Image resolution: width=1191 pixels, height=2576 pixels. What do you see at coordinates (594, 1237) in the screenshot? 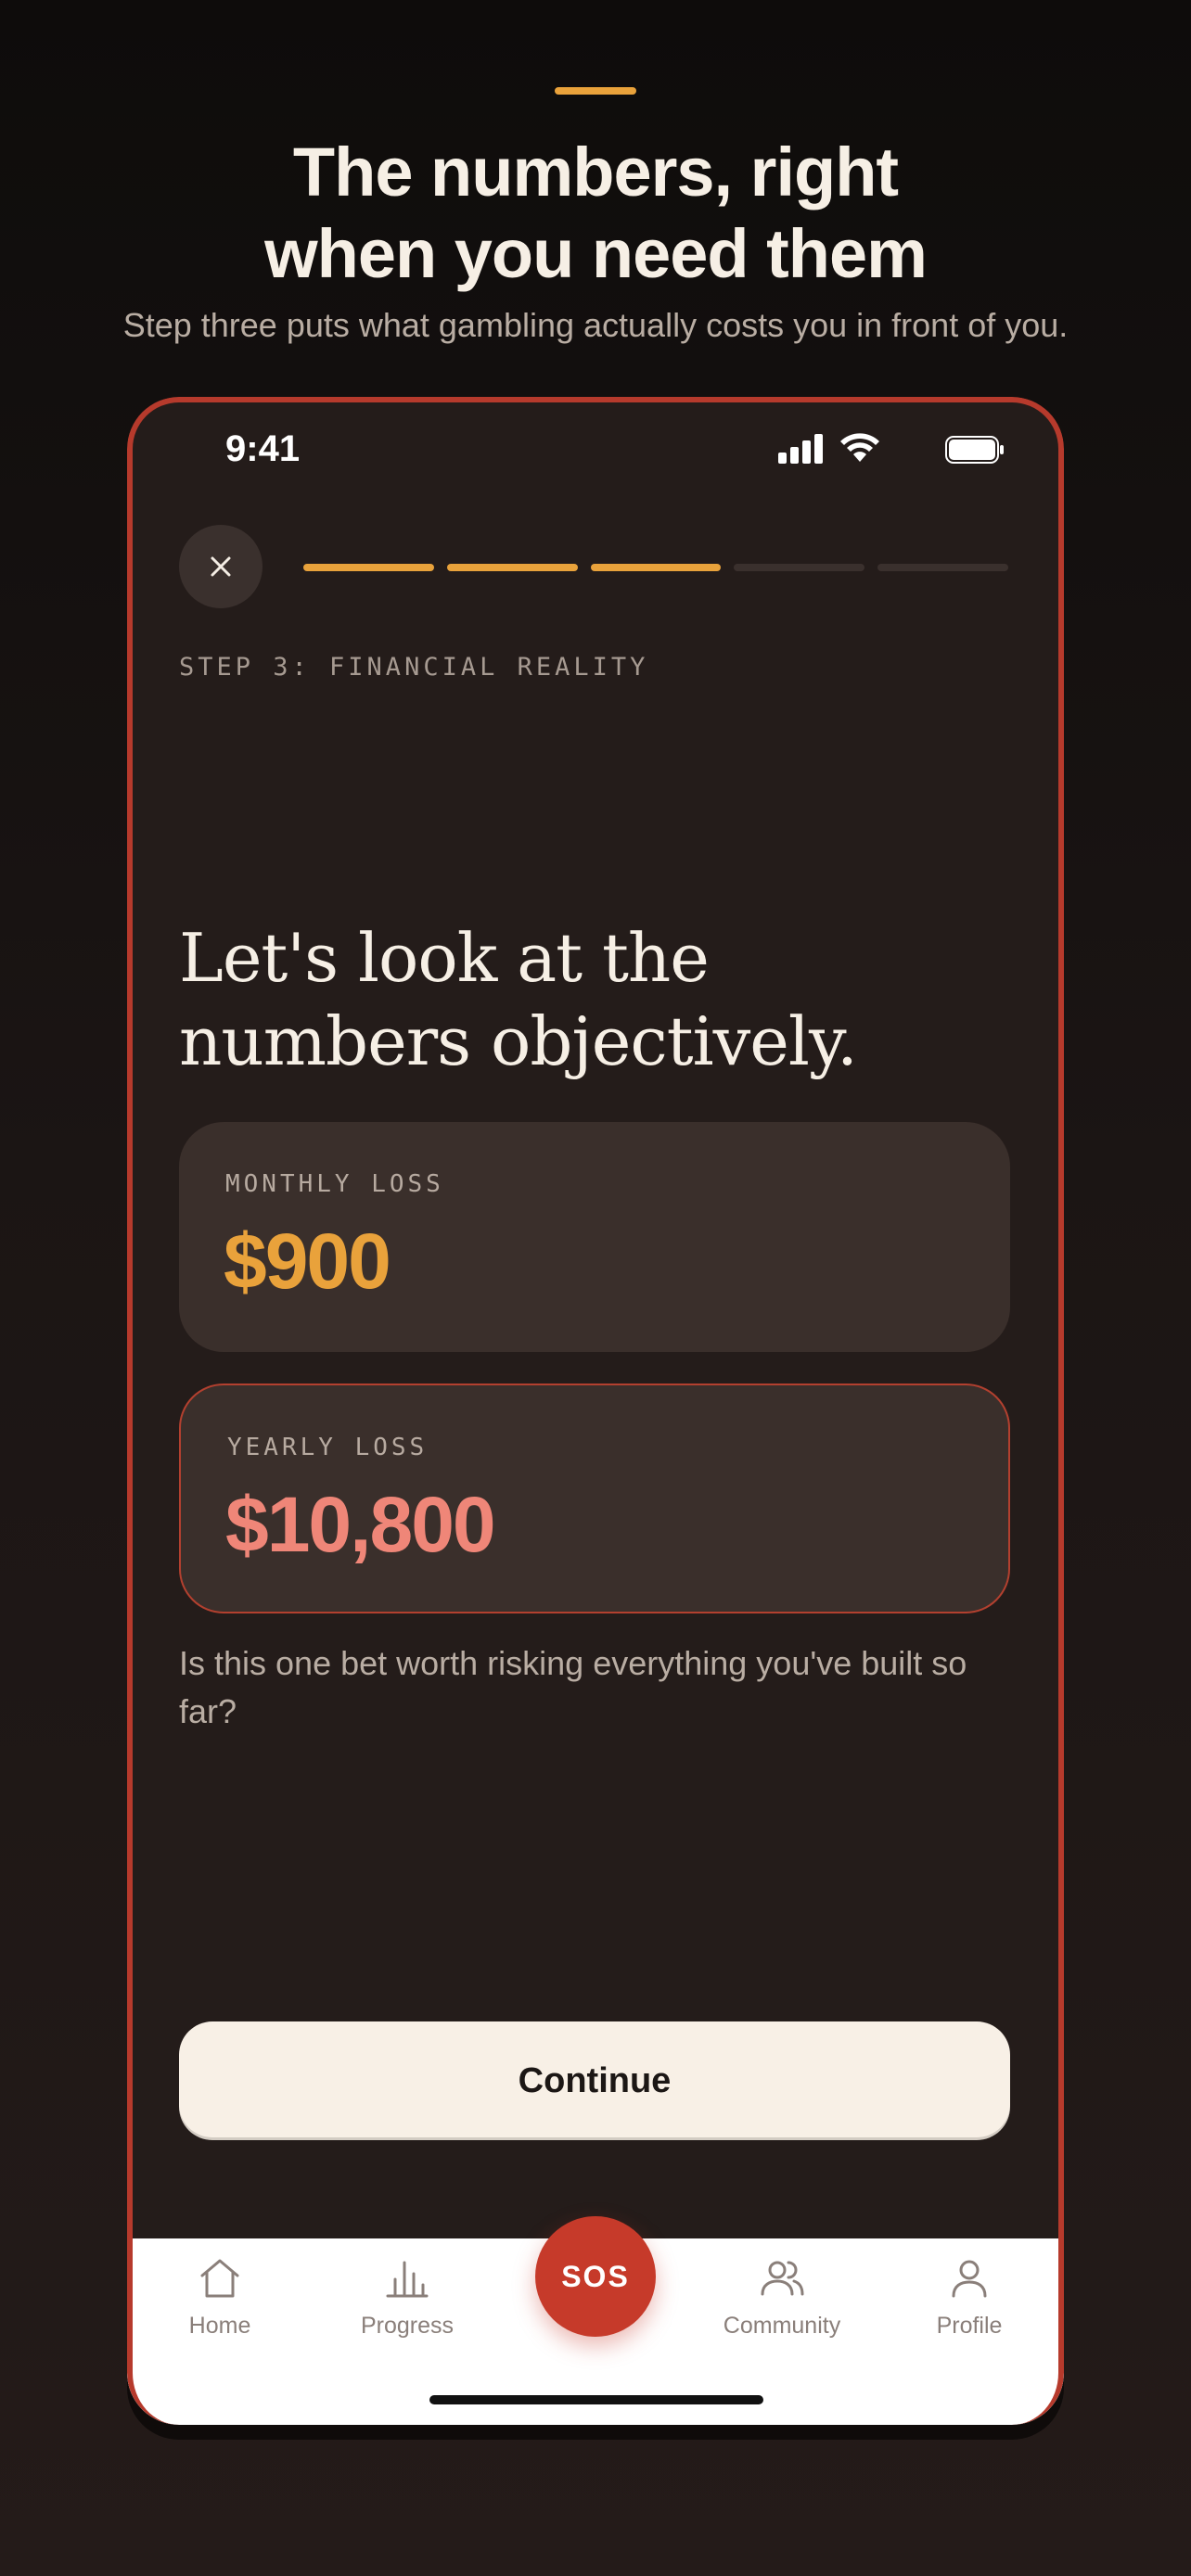
I see `monthly-loss-card: MONTHLY LOSS $900` at bounding box center [594, 1237].